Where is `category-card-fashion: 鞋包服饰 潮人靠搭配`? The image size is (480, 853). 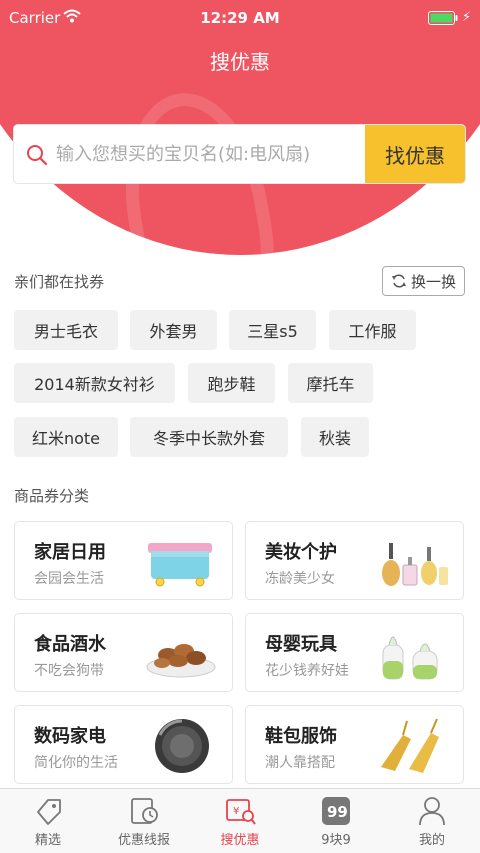
category-card-fashion: 鞋包服饰 潮人靠搭配 is located at coordinates (354, 744).